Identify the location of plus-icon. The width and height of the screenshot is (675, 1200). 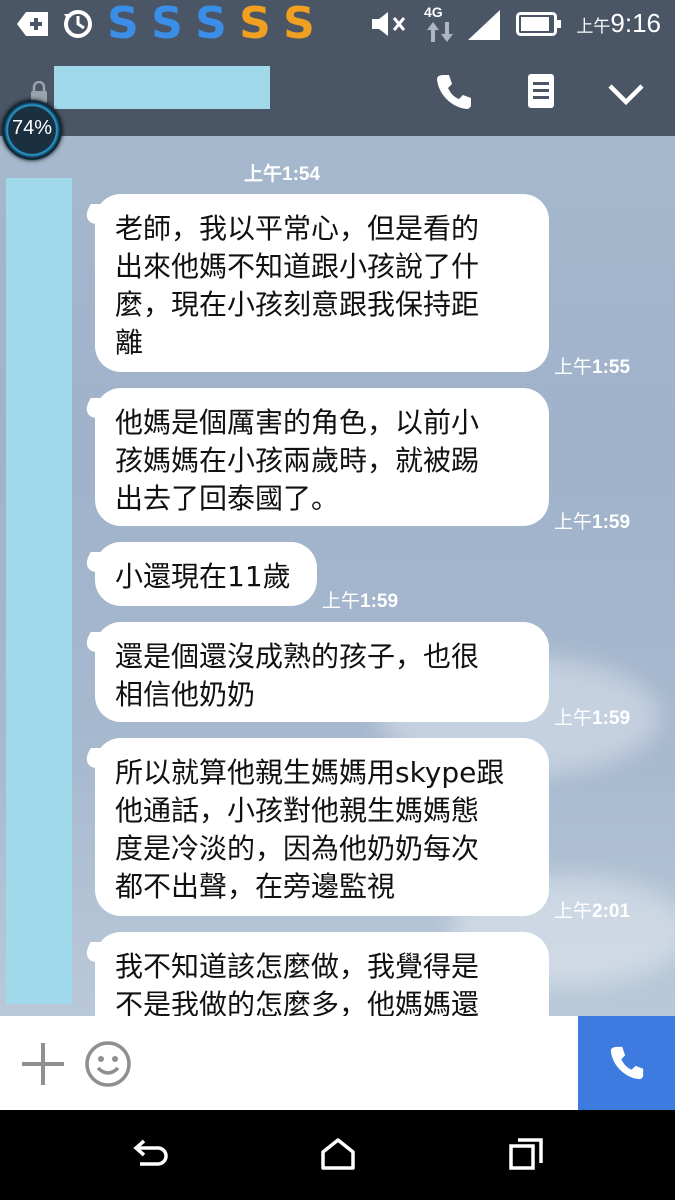
(43, 1064).